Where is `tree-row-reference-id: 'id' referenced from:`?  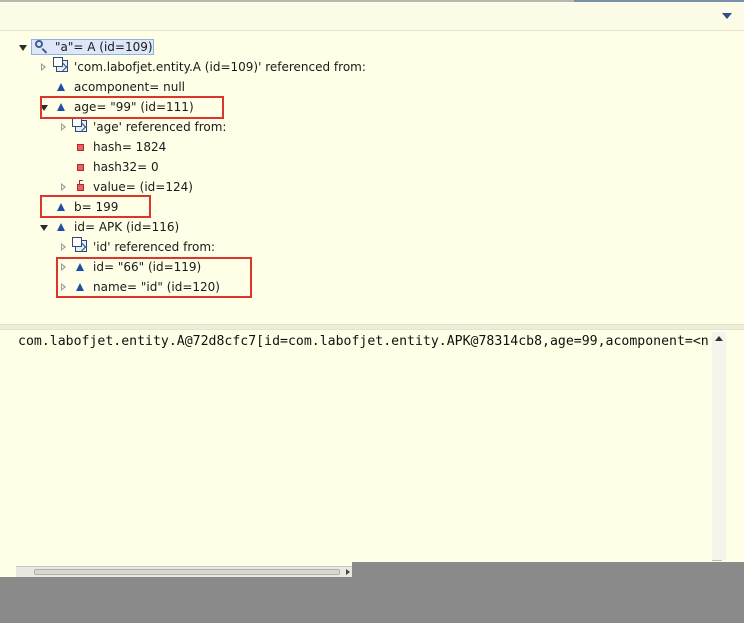
tree-row-reference-id: 'id' referenced from: is located at coordinates (372, 246).